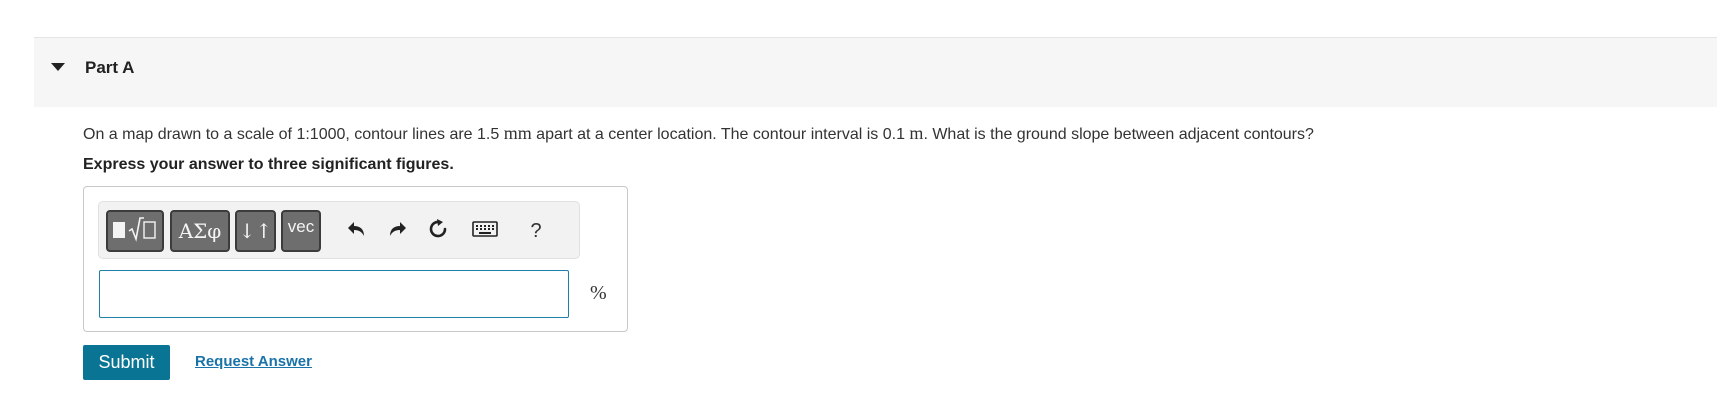 This screenshot has height=415, width=1717. Describe the element at coordinates (253, 361) in the screenshot. I see `request-answer-link: Request Answer` at that location.